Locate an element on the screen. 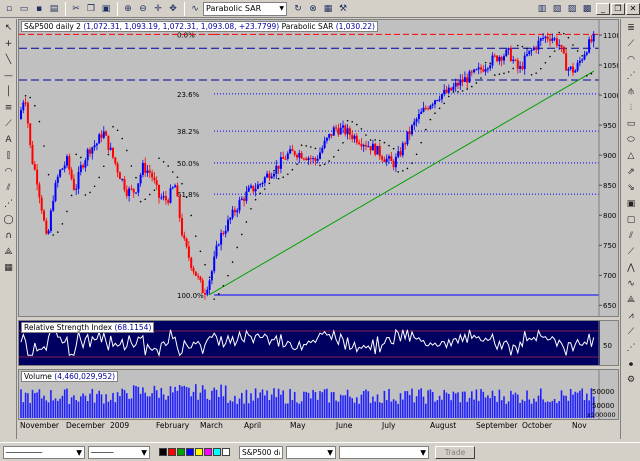 This screenshot has width=640, height=461. window-icon: ▩ is located at coordinates (587, 9).